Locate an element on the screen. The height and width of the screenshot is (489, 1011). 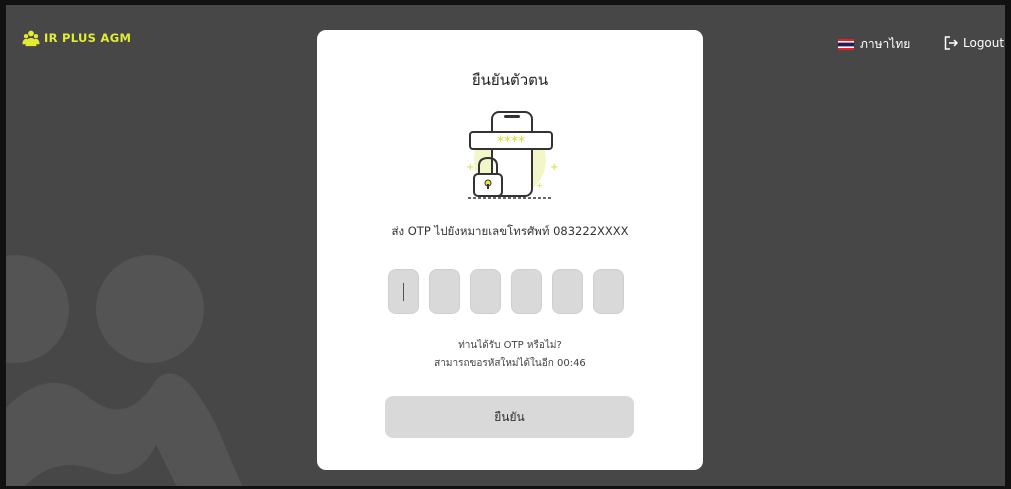
logout-label: Logout is located at coordinates (984, 43).